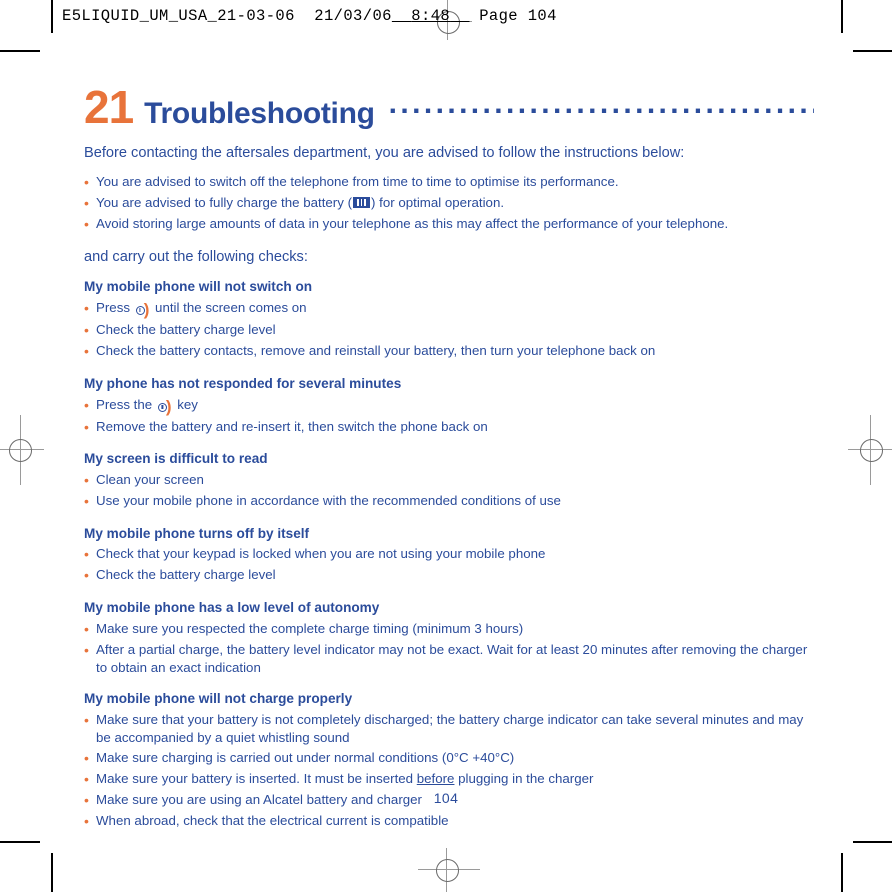 The image size is (892, 892). What do you see at coordinates (449, 309) in the screenshot?
I see `list-item: • Press ) until the screen comes on` at bounding box center [449, 309].